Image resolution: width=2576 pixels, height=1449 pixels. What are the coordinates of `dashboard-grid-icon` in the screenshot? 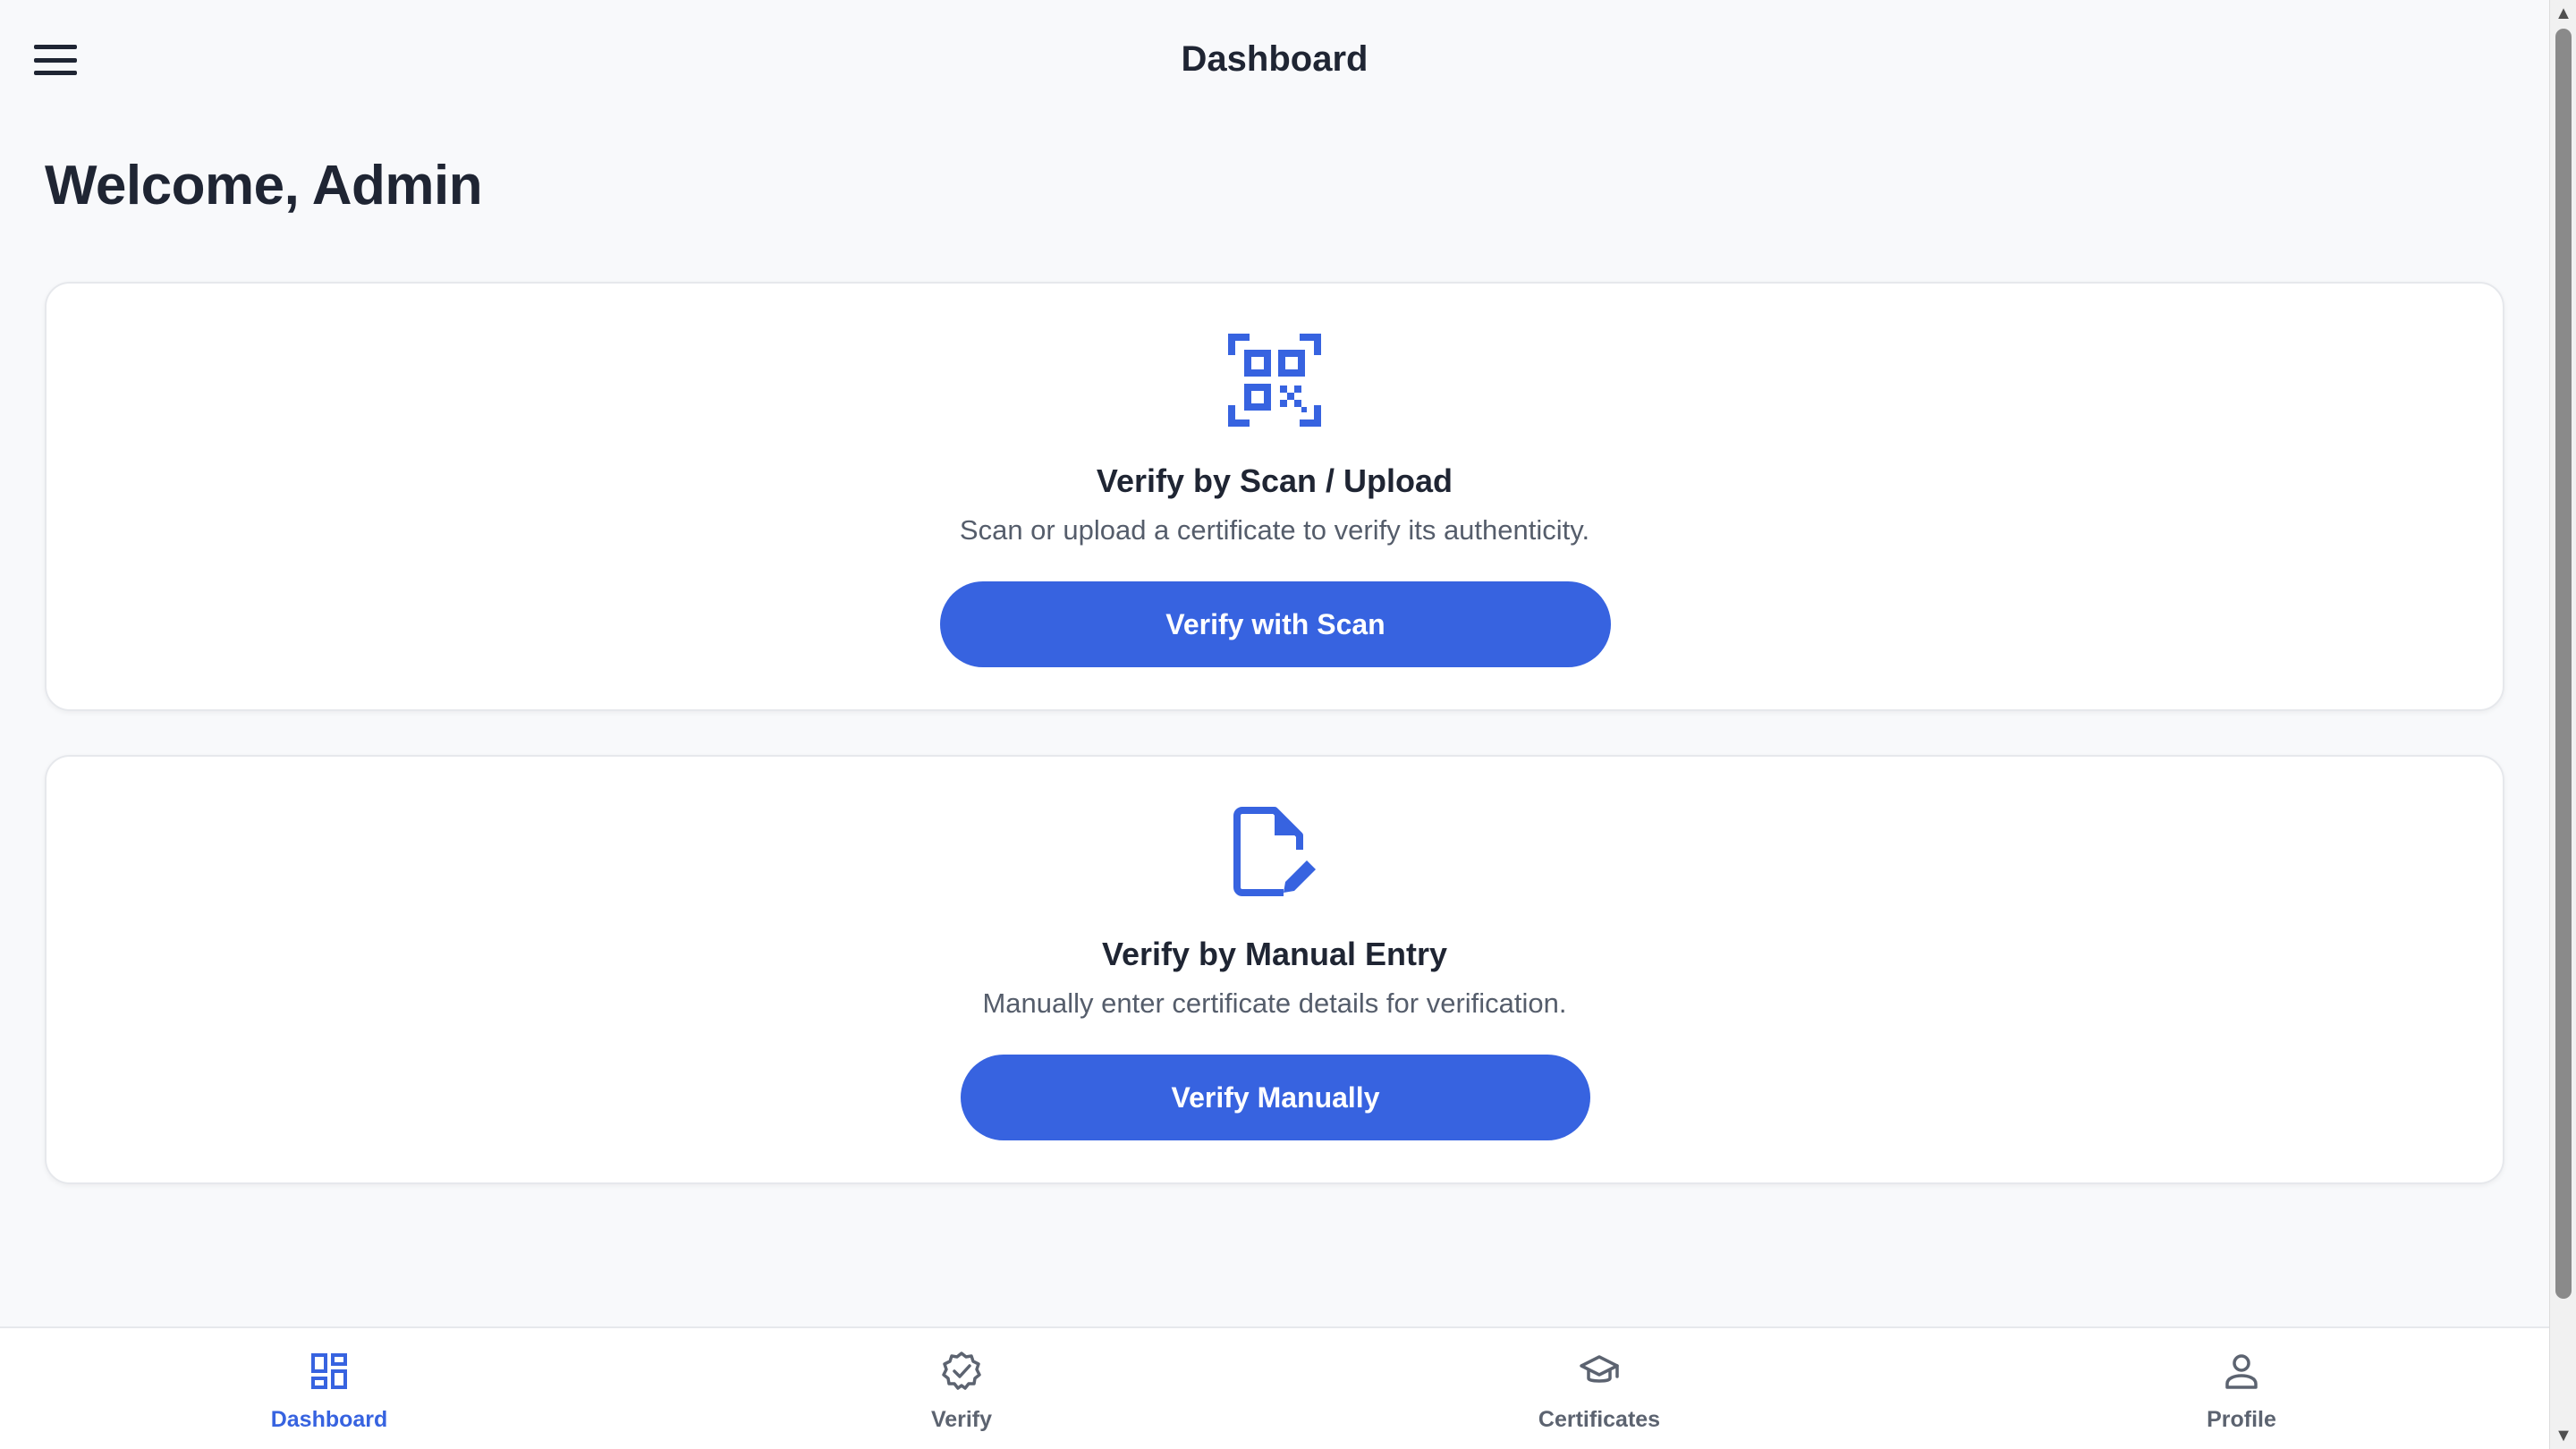 It's located at (329, 1371).